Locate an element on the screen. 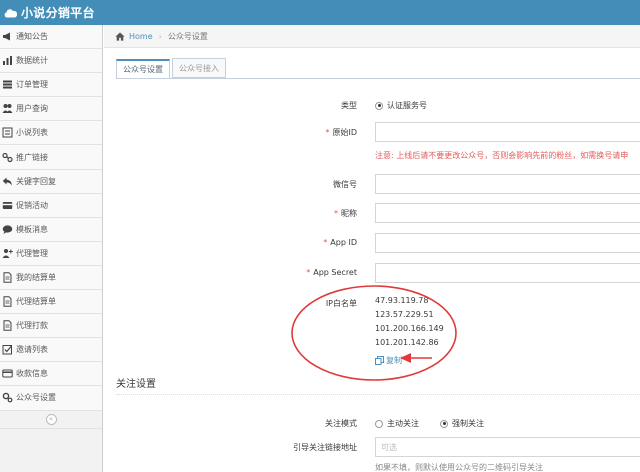 The height and width of the screenshot is (472, 640). user-plus-icon is located at coordinates (7, 253).